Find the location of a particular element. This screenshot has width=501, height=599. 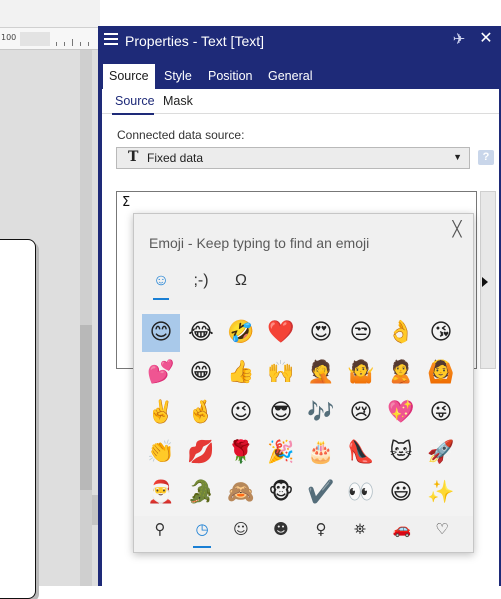

emoji-cell: 🎅 is located at coordinates (161, 493).